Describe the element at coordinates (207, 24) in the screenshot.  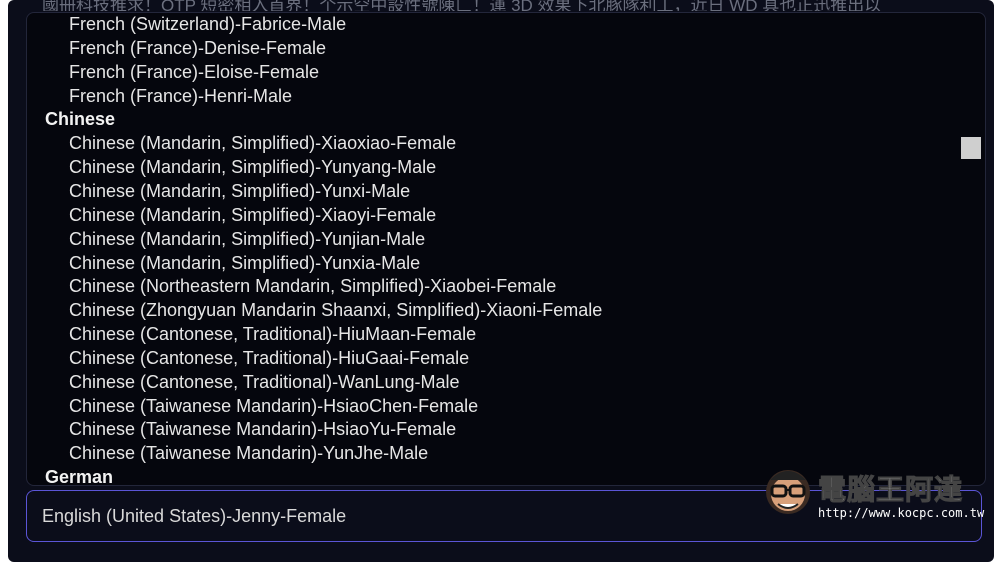
I see `voice-option: French (Switzerland)-Fabrice-Male` at that location.